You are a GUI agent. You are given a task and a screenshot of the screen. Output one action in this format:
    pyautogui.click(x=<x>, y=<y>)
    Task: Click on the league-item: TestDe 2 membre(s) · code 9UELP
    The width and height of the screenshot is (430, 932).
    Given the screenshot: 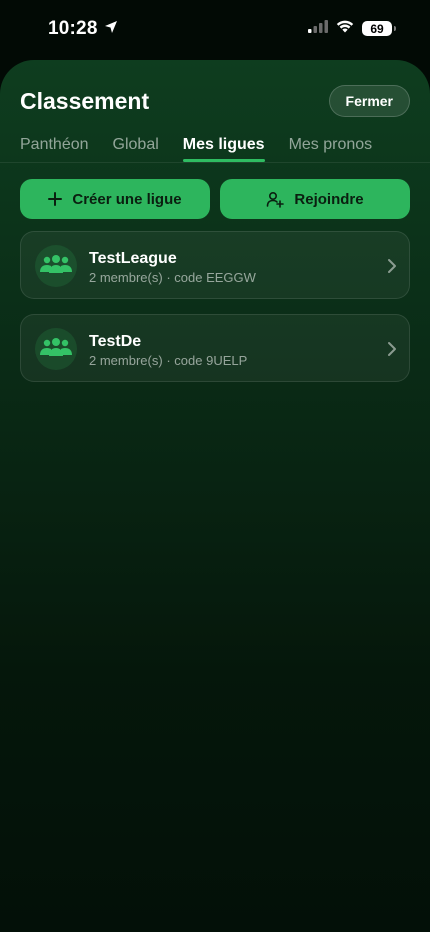 What is the action you would take?
    pyautogui.click(x=215, y=348)
    